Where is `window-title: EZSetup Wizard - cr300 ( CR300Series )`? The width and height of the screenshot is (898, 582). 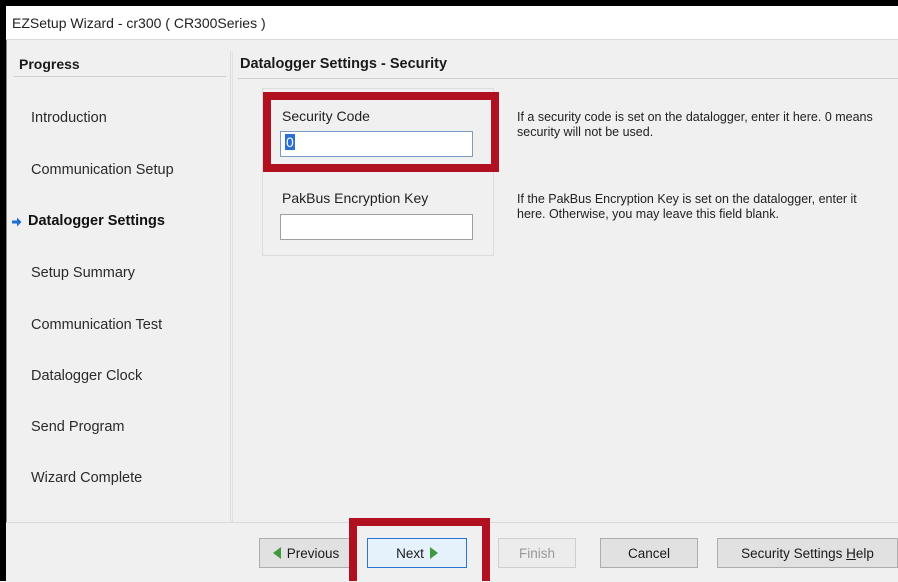
window-title: EZSetup Wizard - cr300 ( CR300Series ) is located at coordinates (139, 23).